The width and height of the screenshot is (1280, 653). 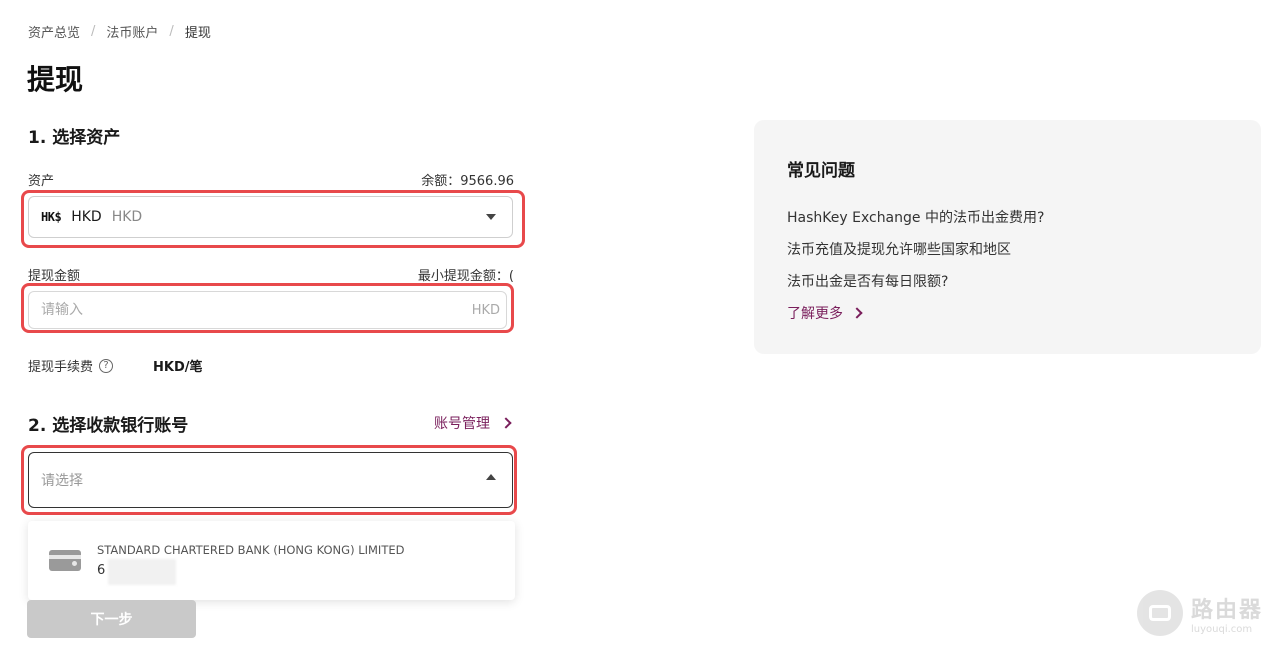 I want to click on learn-more-link: 了解更多, so click(x=825, y=313).